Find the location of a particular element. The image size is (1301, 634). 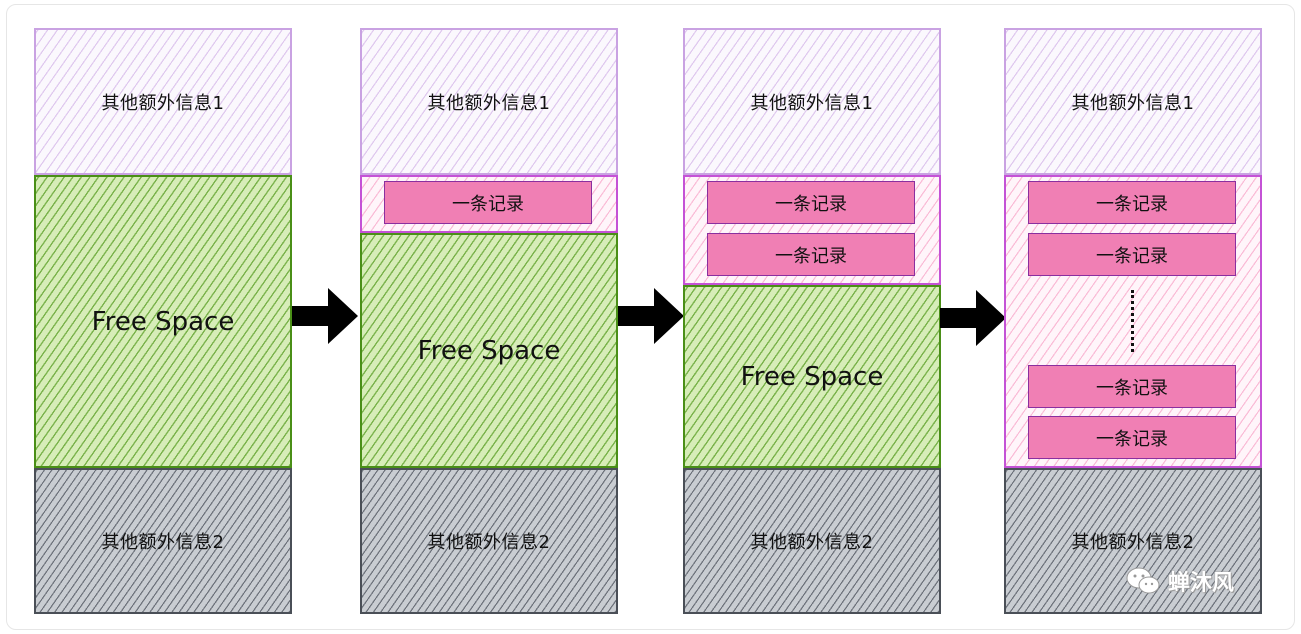

wechat-icon is located at coordinates (1143, 580).